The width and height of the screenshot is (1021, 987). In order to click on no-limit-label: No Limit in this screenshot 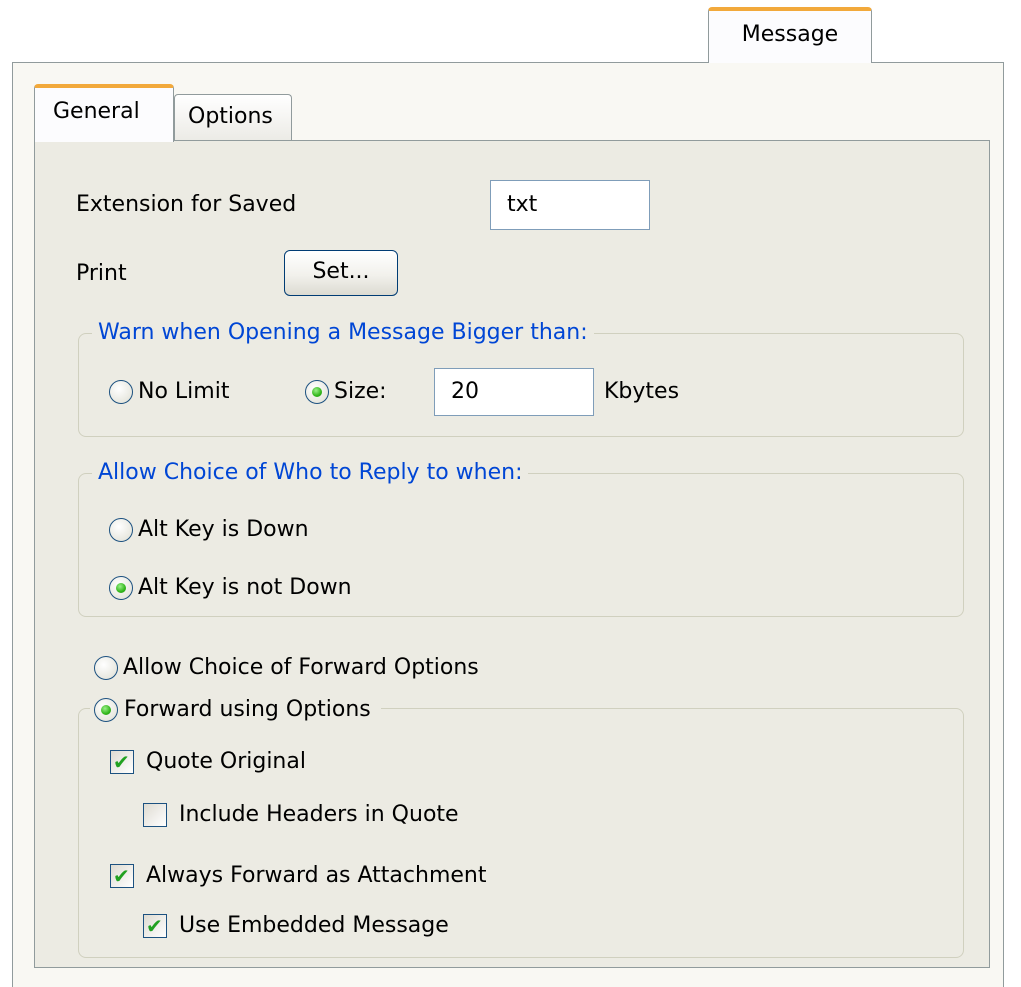, I will do `click(184, 391)`.